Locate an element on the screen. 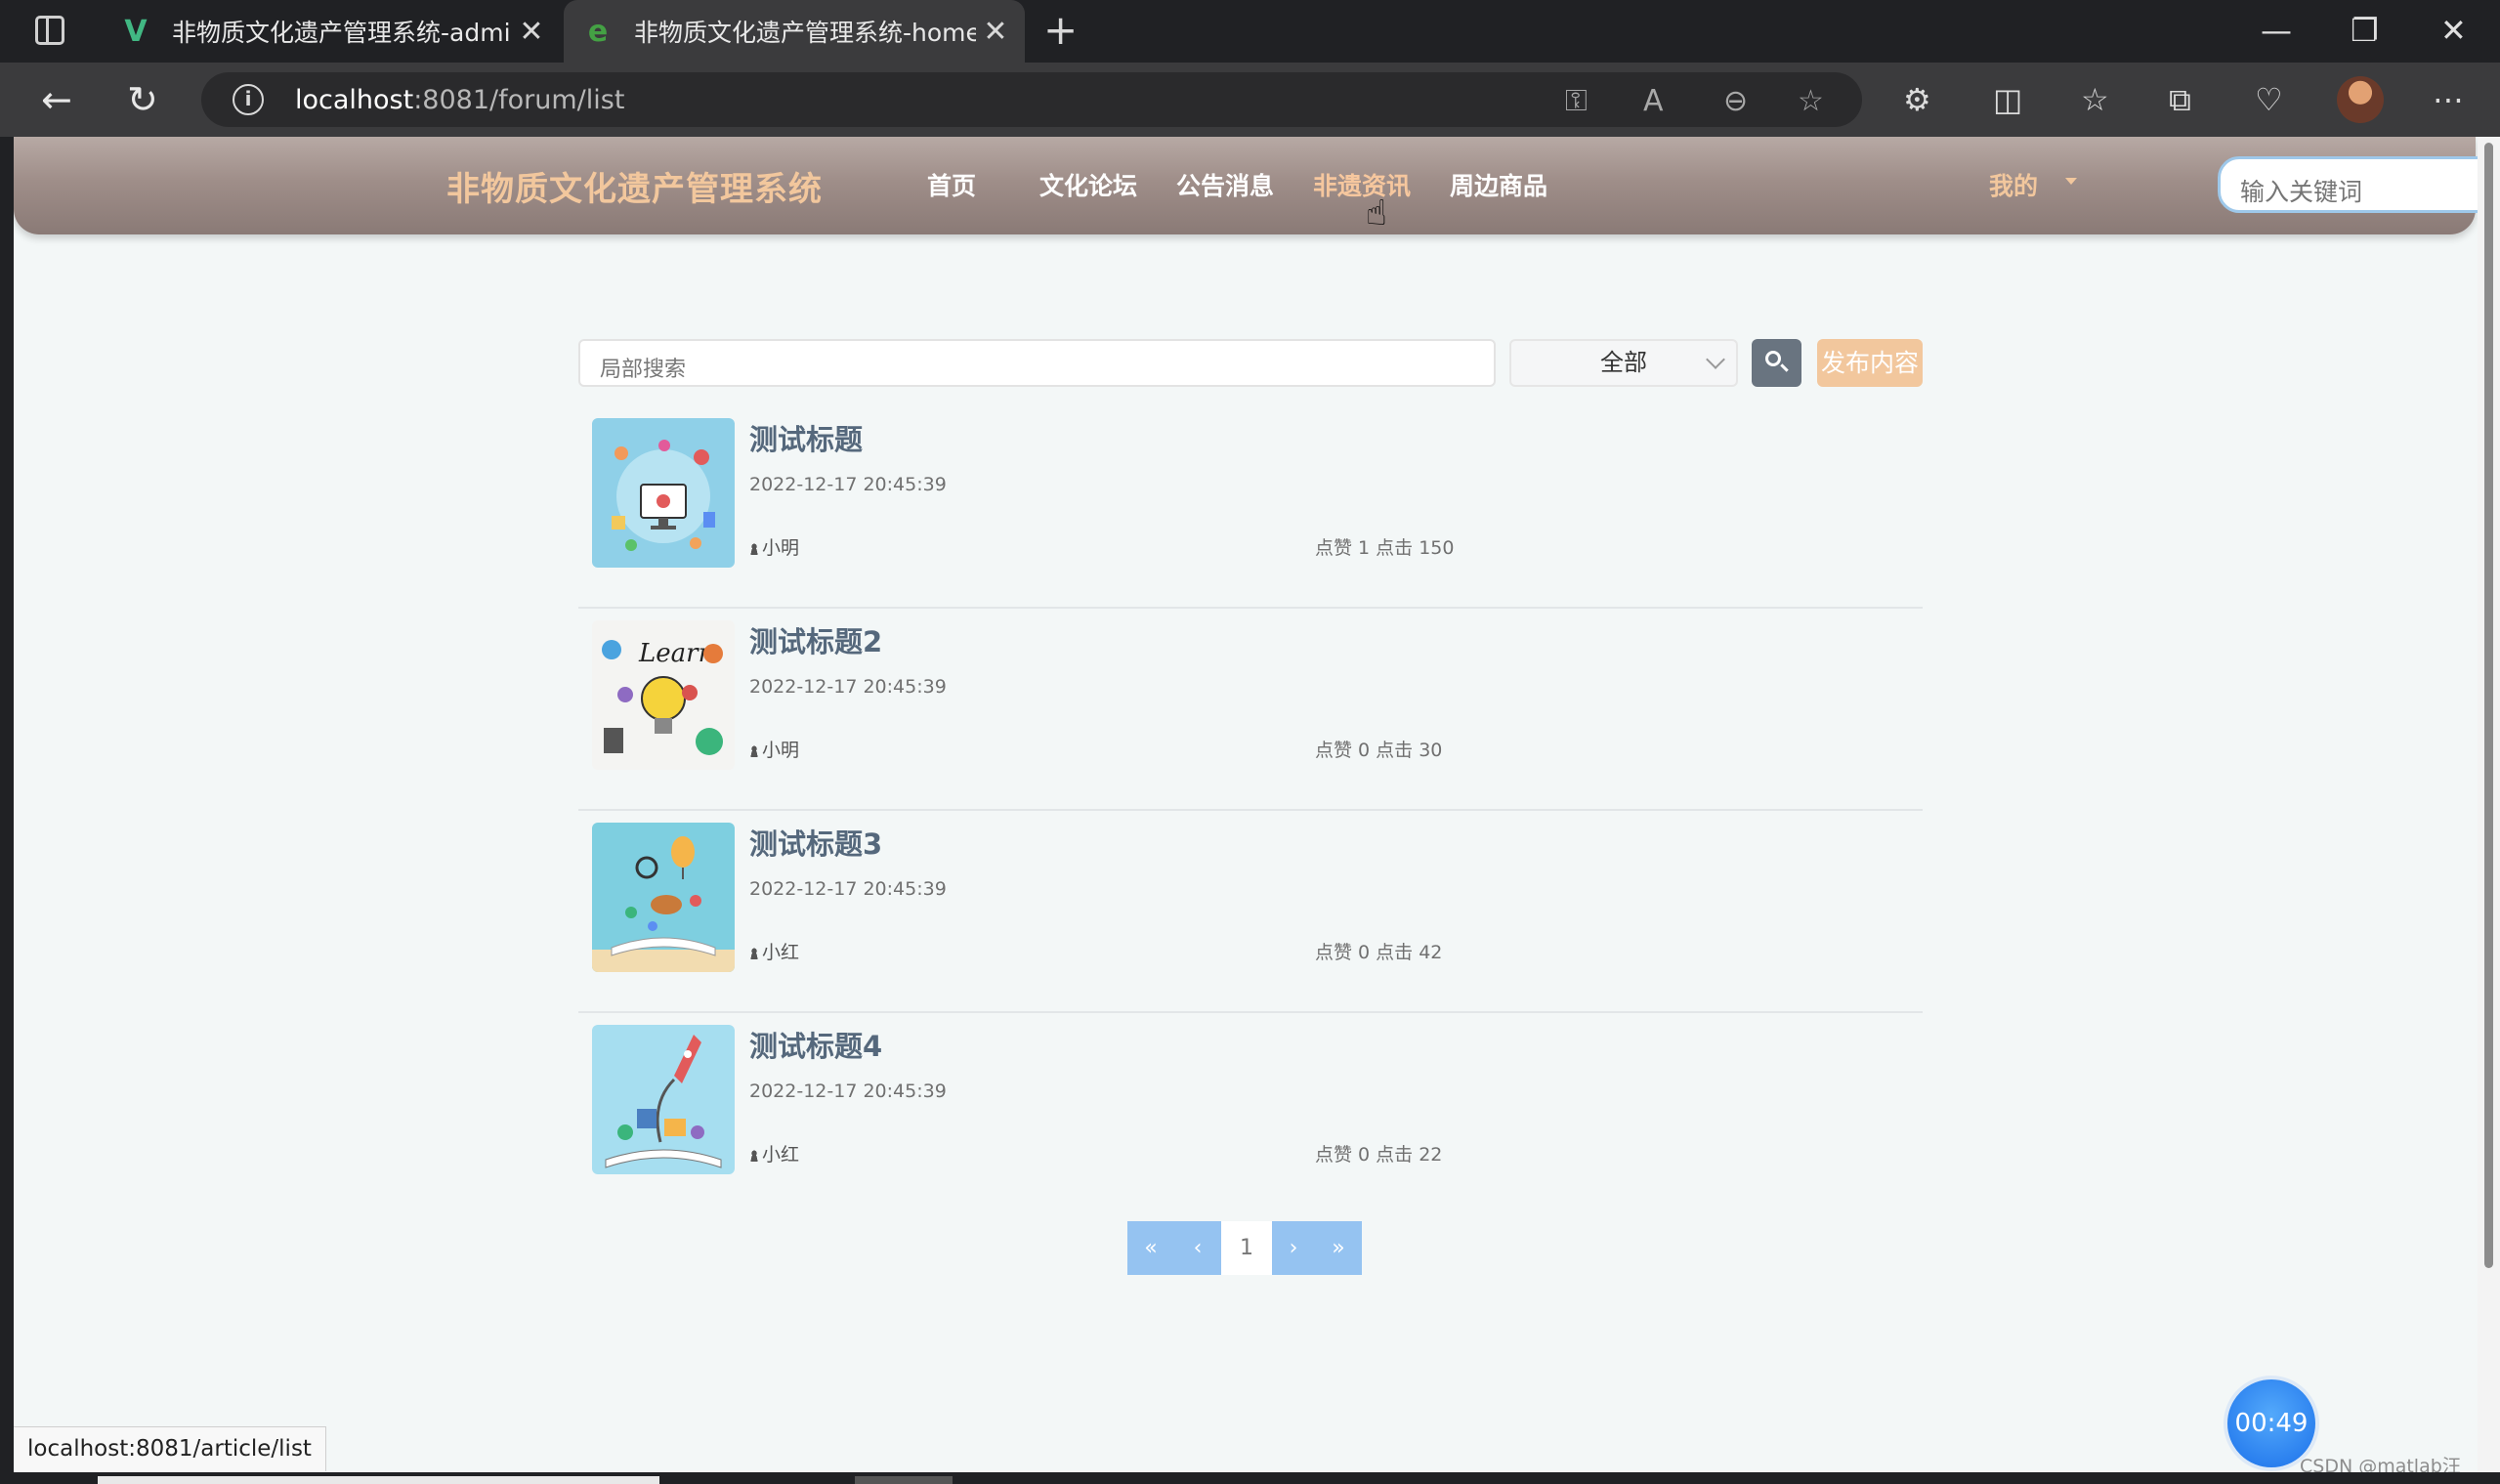 Image resolution: width=2500 pixels, height=1484 pixels. collections-icon: ⧉ is located at coordinates (2180, 99).